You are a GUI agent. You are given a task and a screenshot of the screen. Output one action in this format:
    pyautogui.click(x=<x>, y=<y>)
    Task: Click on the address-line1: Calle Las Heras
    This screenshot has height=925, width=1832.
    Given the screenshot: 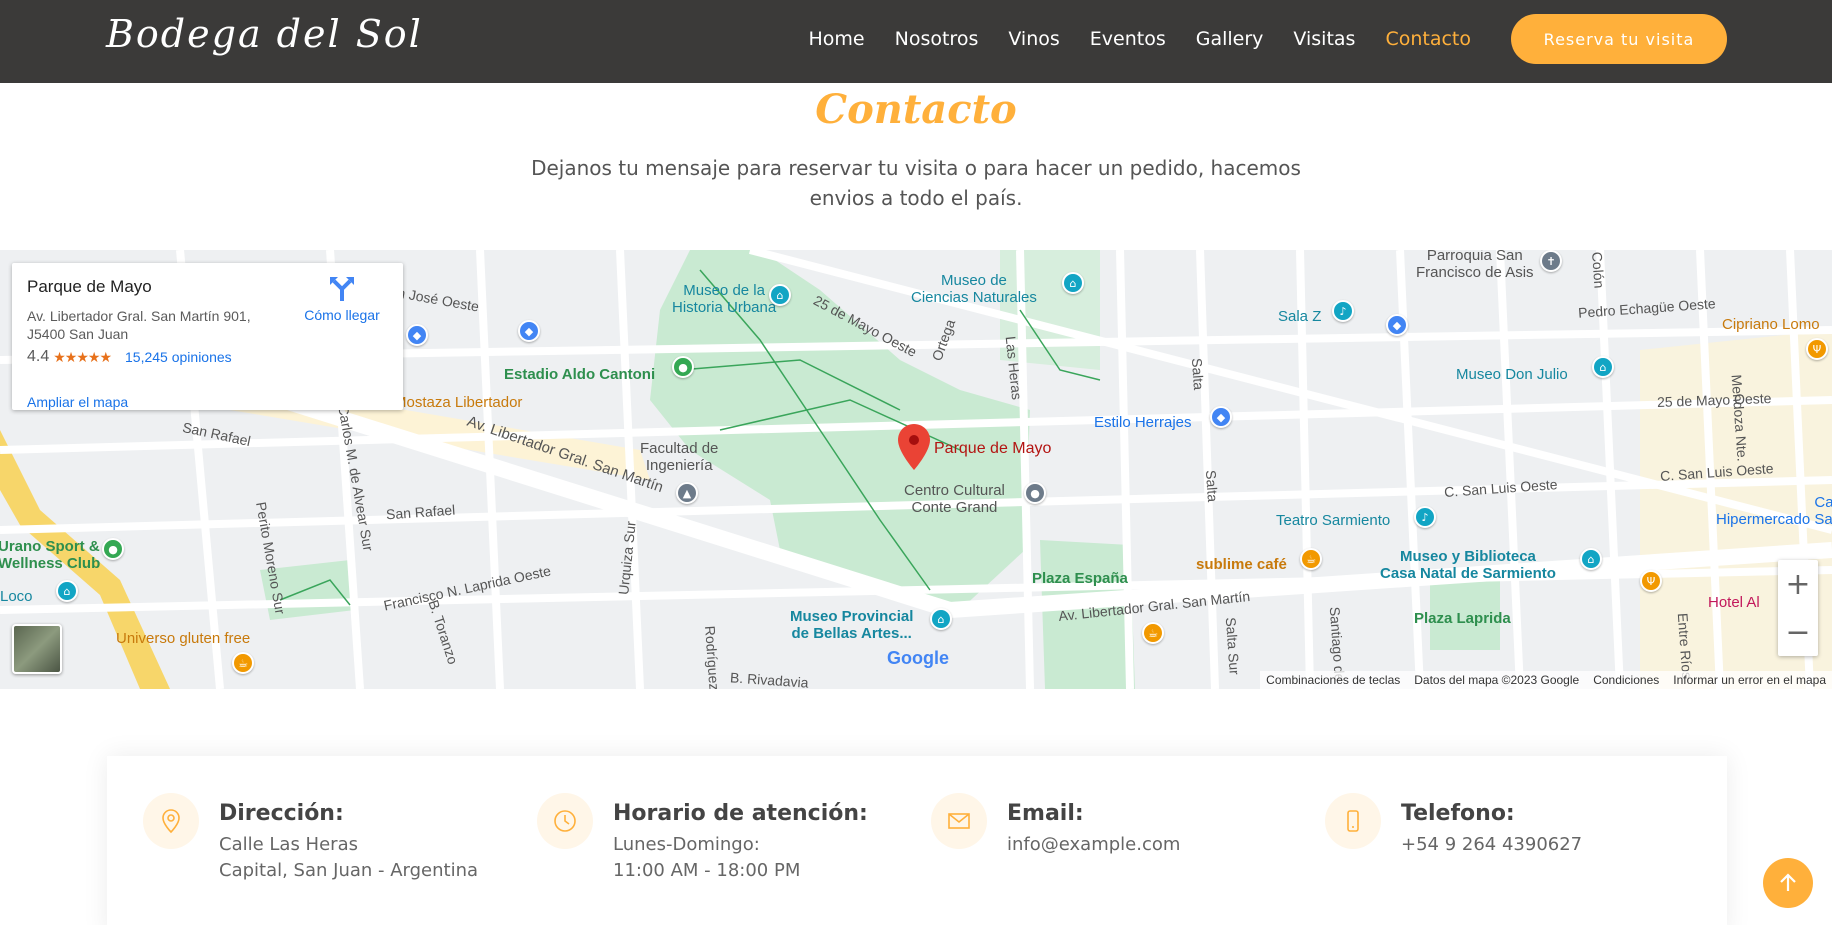 What is the action you would take?
    pyautogui.click(x=288, y=844)
    